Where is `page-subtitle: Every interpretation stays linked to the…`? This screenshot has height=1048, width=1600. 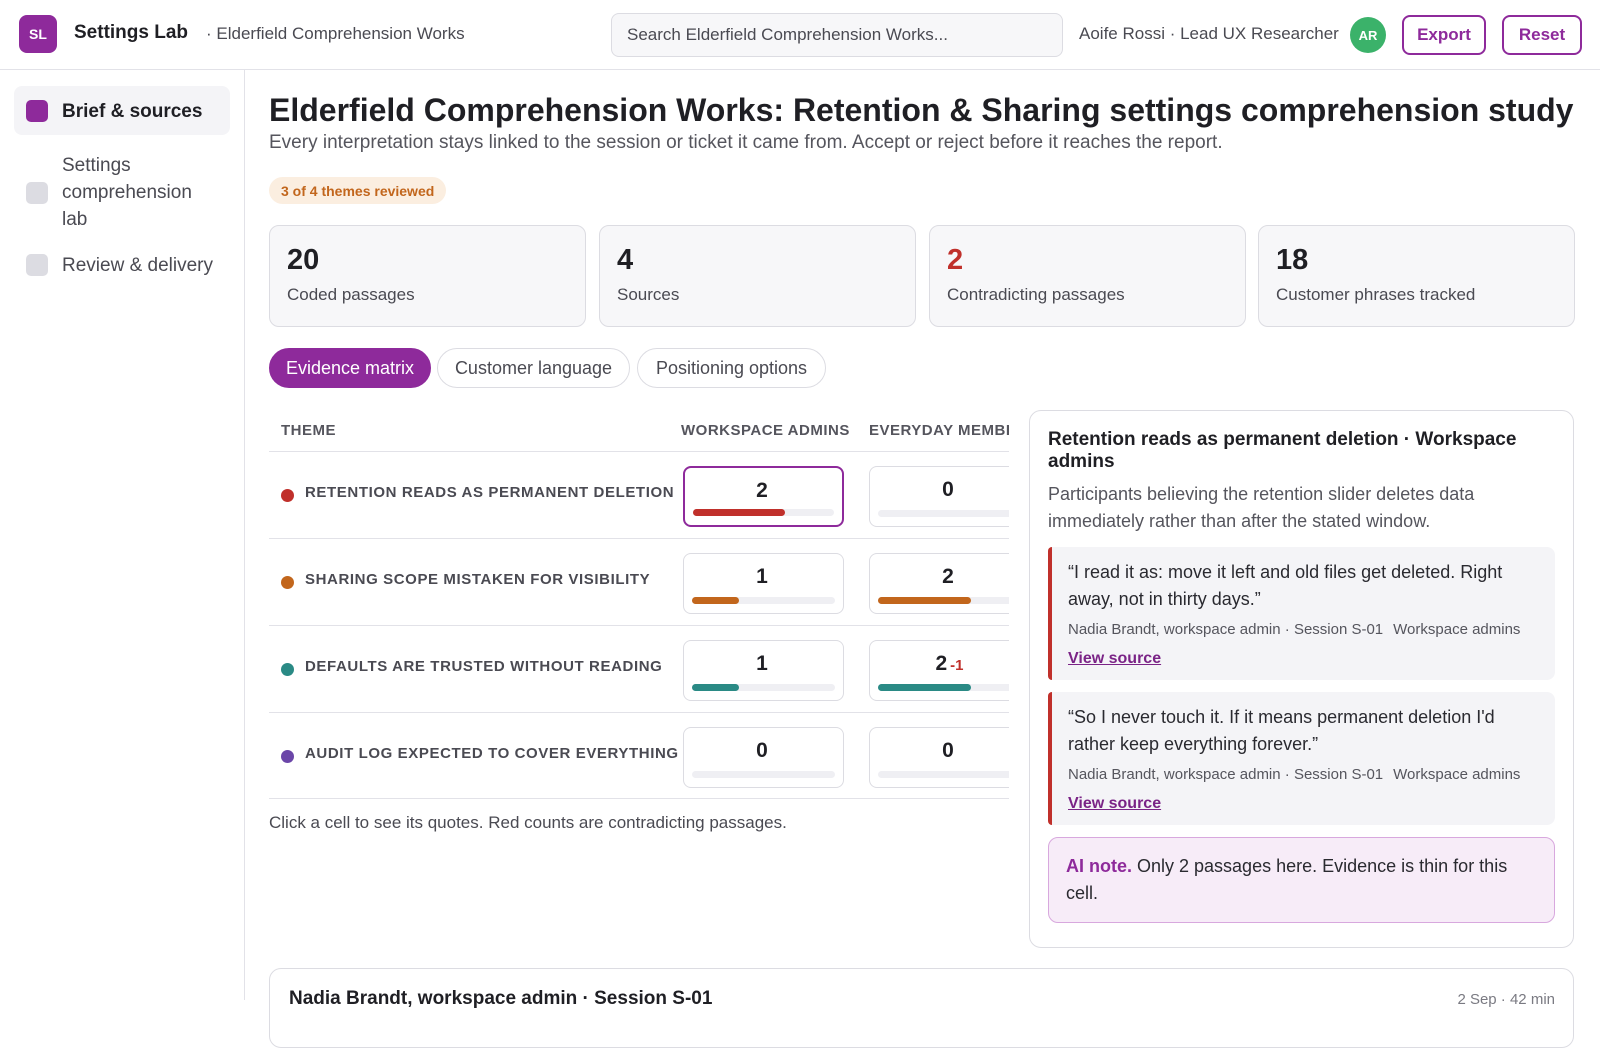 page-subtitle: Every interpretation stays linked to the… is located at coordinates (746, 142).